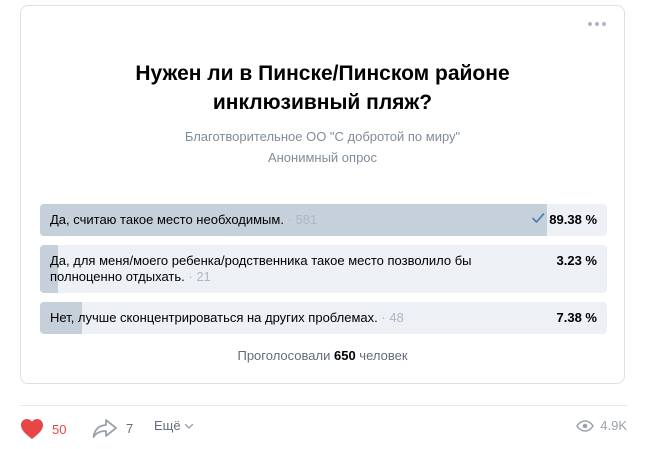 The image size is (647, 449). I want to click on eye-icon, so click(585, 425).